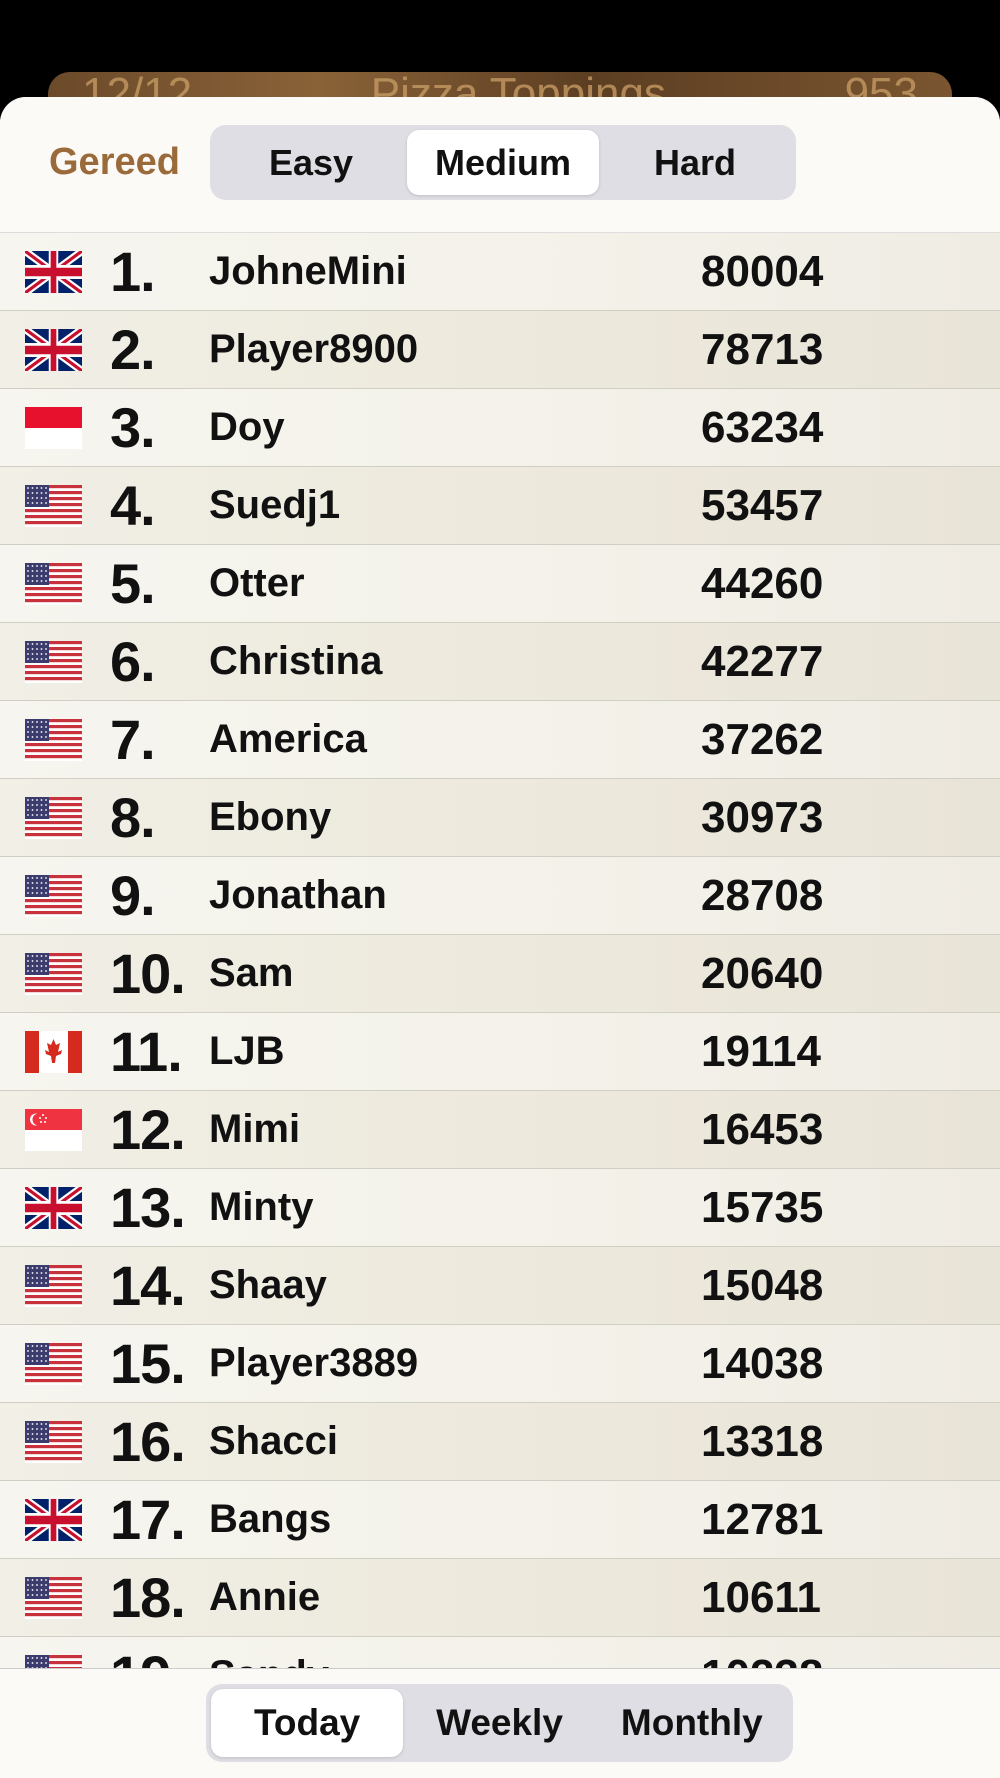 The width and height of the screenshot is (1000, 1778). Describe the element at coordinates (308, 271) in the screenshot. I see `player-name: JohneMini` at that location.